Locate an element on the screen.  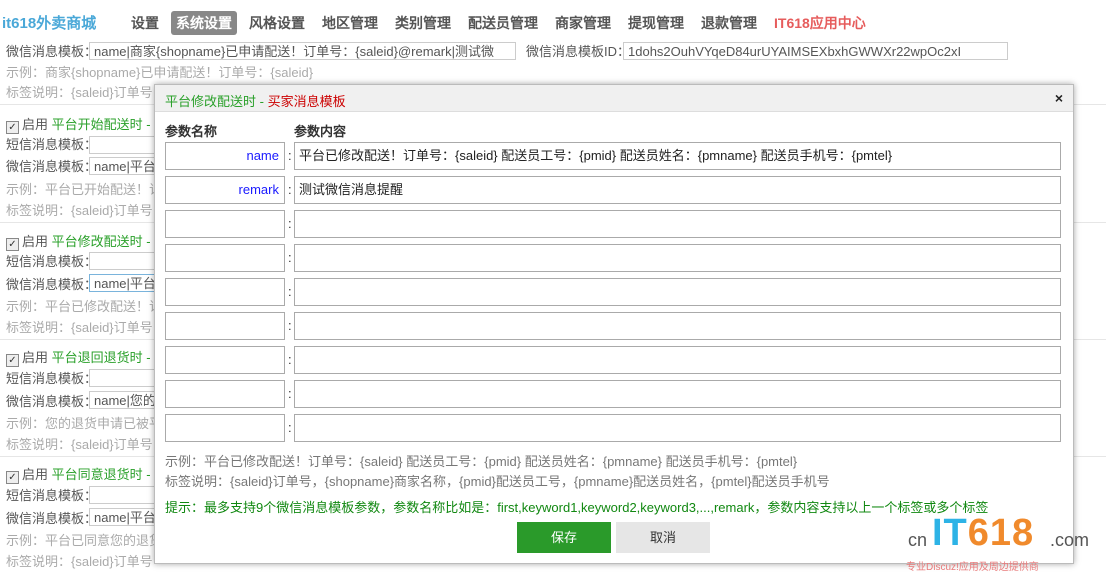
enable-row: ✓ 启用 平台修改配送时 - 买 is located at coordinates (86, 241).